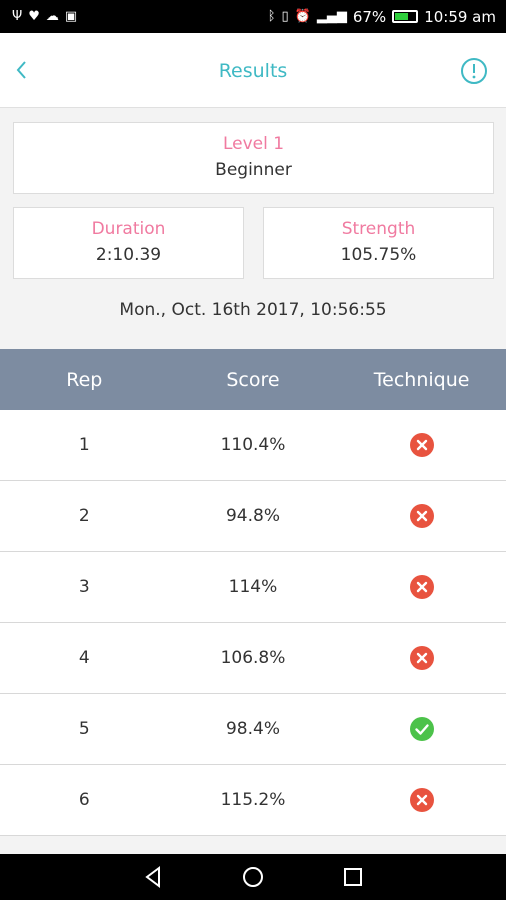 The height and width of the screenshot is (900, 506). Describe the element at coordinates (84, 729) in the screenshot. I see `rep-cell: 5` at that location.